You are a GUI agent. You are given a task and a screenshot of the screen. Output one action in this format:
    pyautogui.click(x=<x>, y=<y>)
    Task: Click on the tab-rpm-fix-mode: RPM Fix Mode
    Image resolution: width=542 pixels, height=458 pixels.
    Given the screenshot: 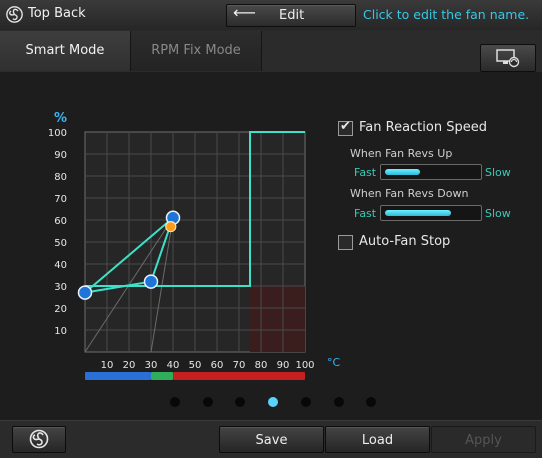 What is the action you would take?
    pyautogui.click(x=196, y=51)
    